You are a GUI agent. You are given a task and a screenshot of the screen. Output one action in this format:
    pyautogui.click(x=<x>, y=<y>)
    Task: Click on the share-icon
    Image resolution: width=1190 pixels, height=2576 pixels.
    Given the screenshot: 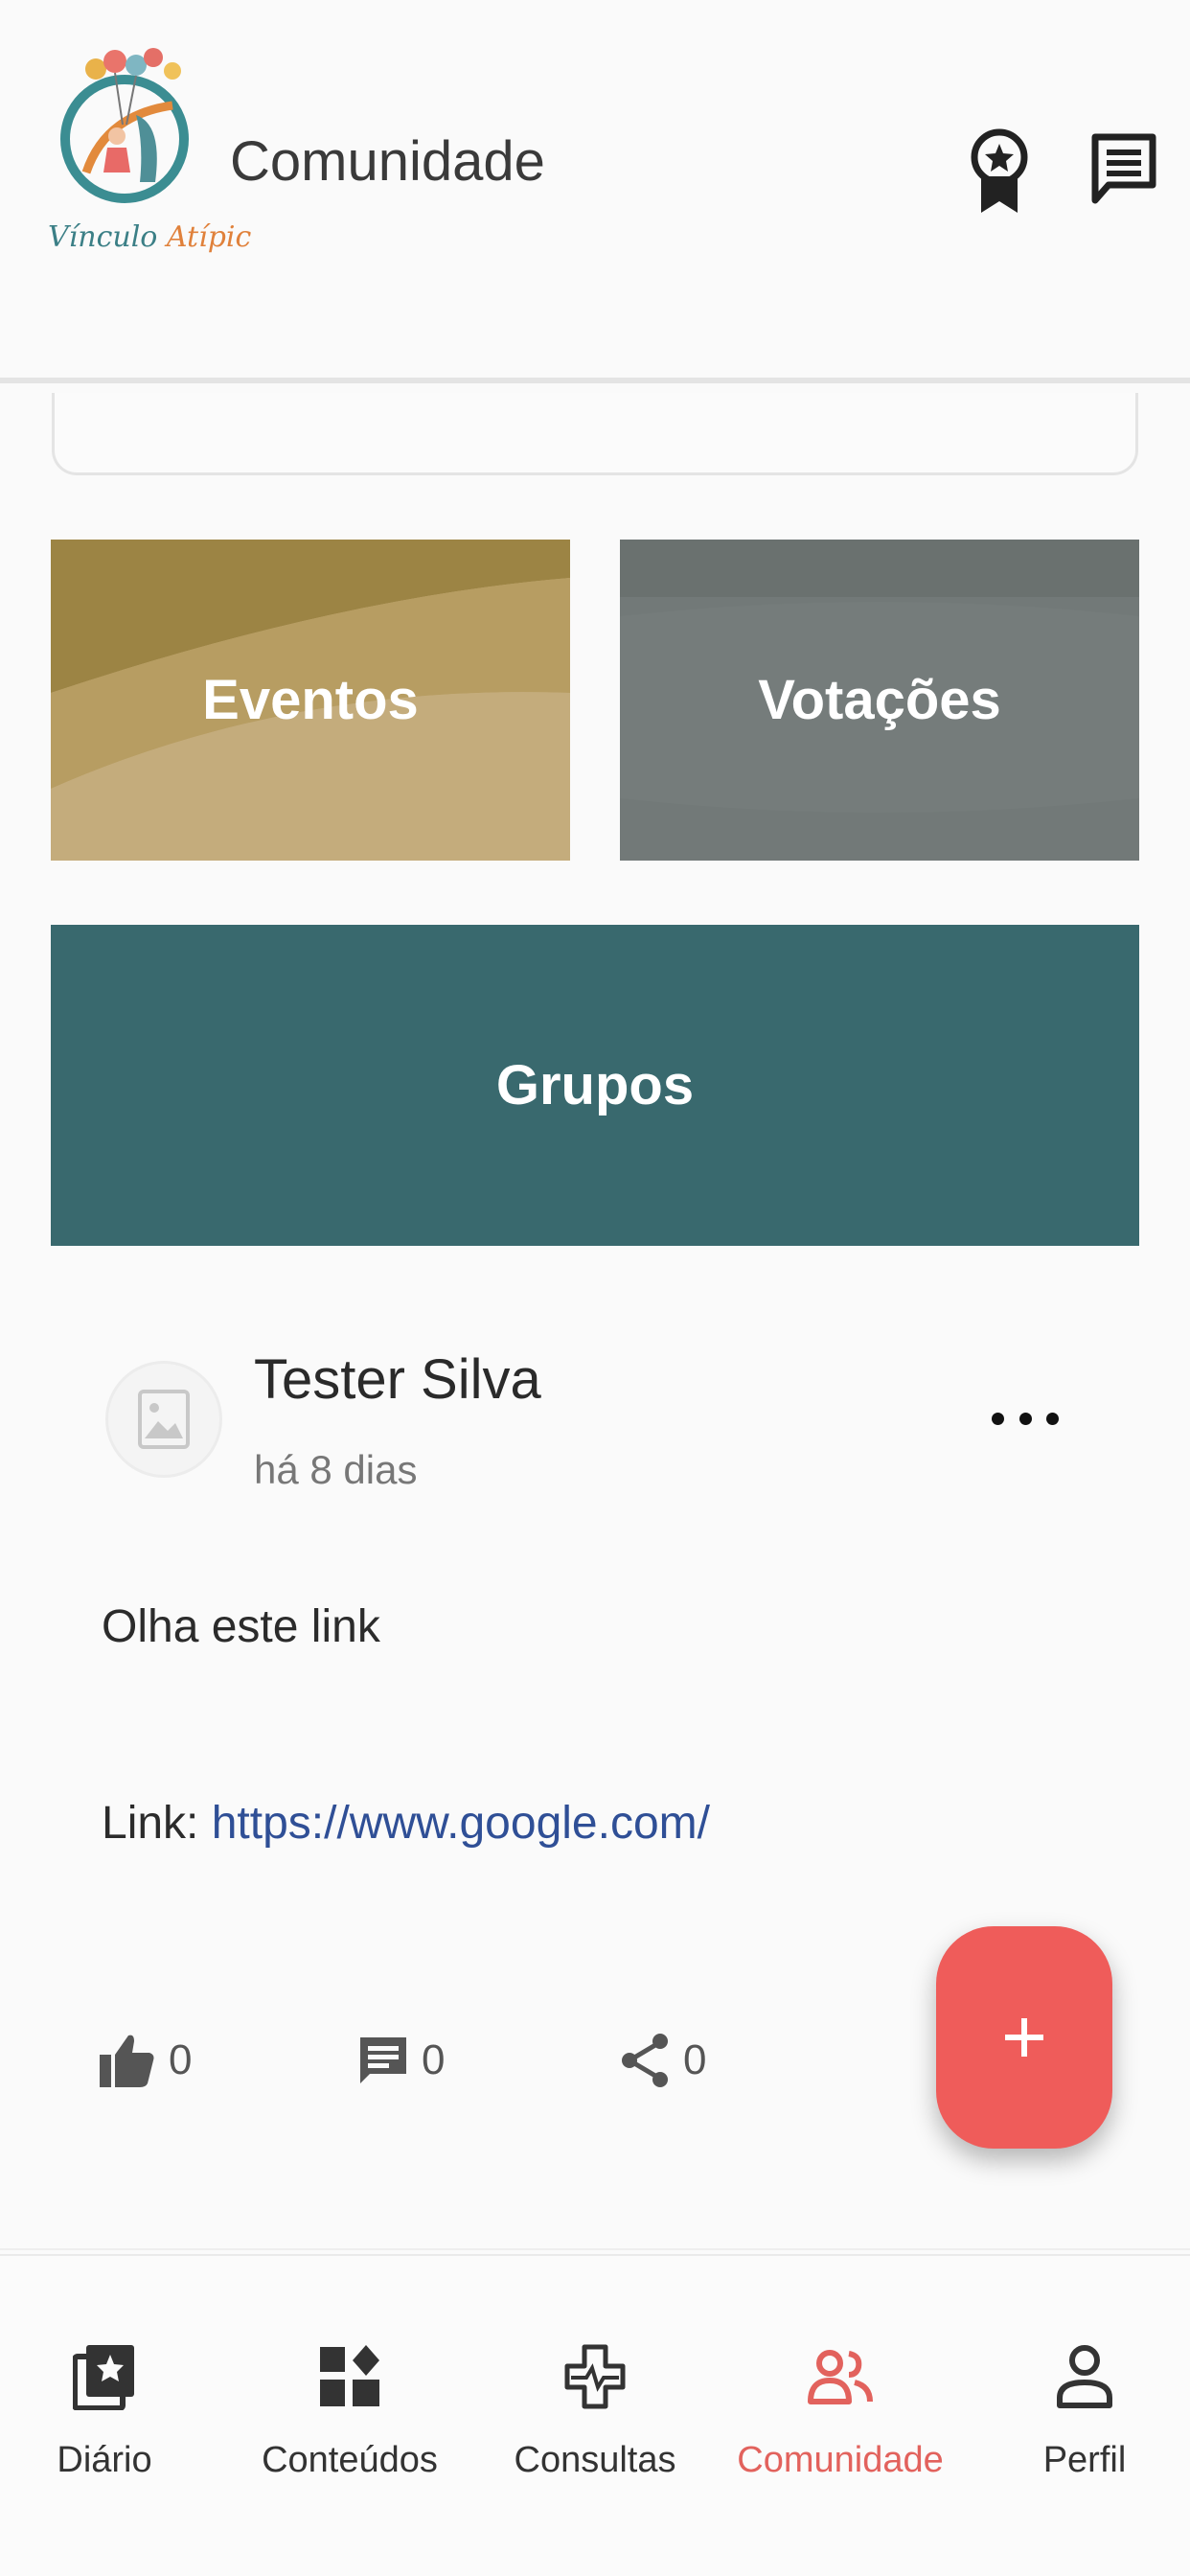 What is the action you would take?
    pyautogui.click(x=645, y=2060)
    